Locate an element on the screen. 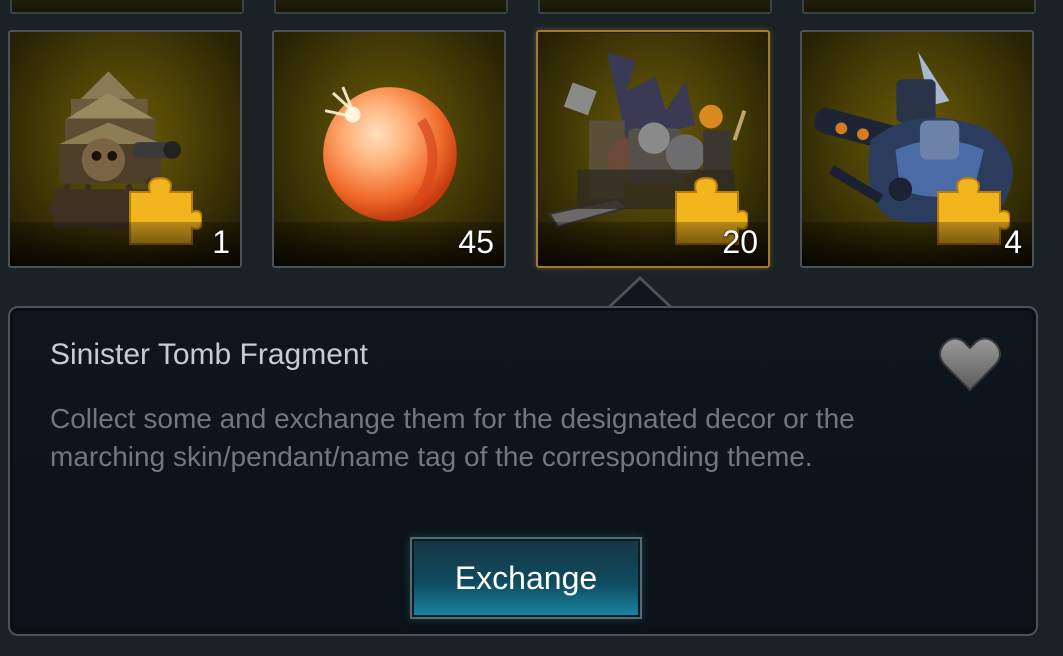 This screenshot has height=656, width=1063. inventory-slot-castle-fragment: 1 is located at coordinates (125, 149).